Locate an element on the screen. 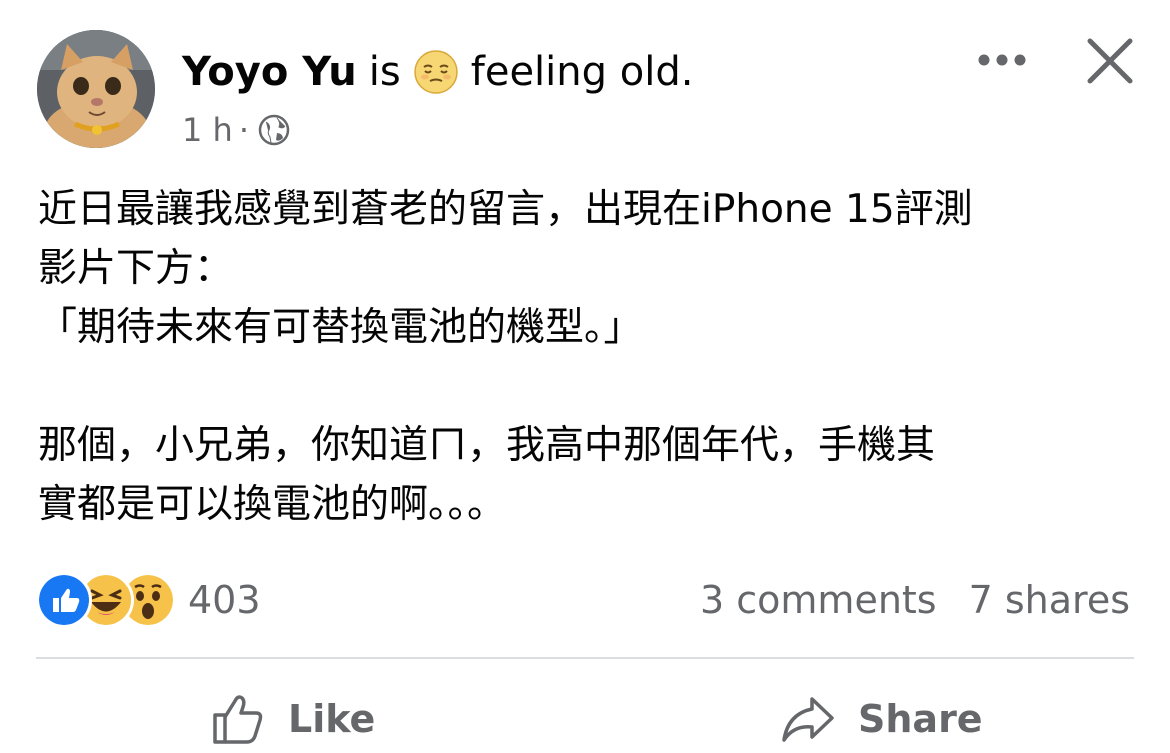 The image size is (1170, 753). share-button: Share is located at coordinates (881, 719).